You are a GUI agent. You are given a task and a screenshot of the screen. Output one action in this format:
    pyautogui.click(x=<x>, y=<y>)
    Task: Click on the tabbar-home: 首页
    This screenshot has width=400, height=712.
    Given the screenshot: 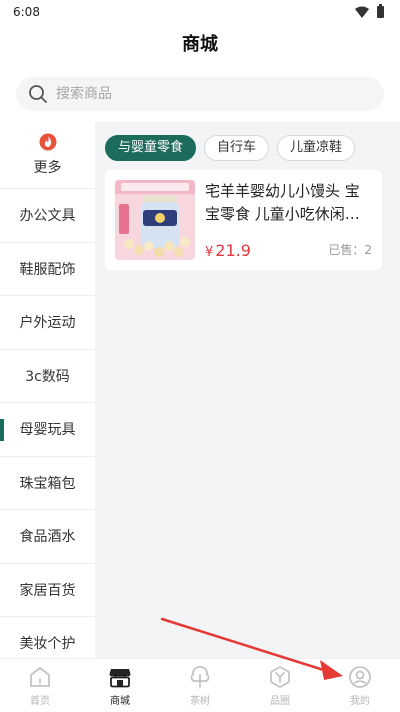 What is the action you would take?
    pyautogui.click(x=40, y=685)
    